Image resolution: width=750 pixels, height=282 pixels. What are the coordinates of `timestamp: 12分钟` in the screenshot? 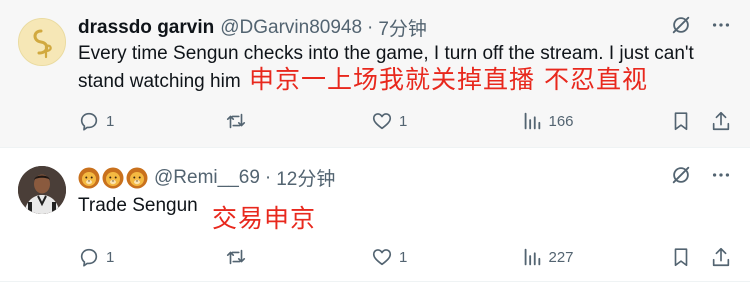 It's located at (305, 177).